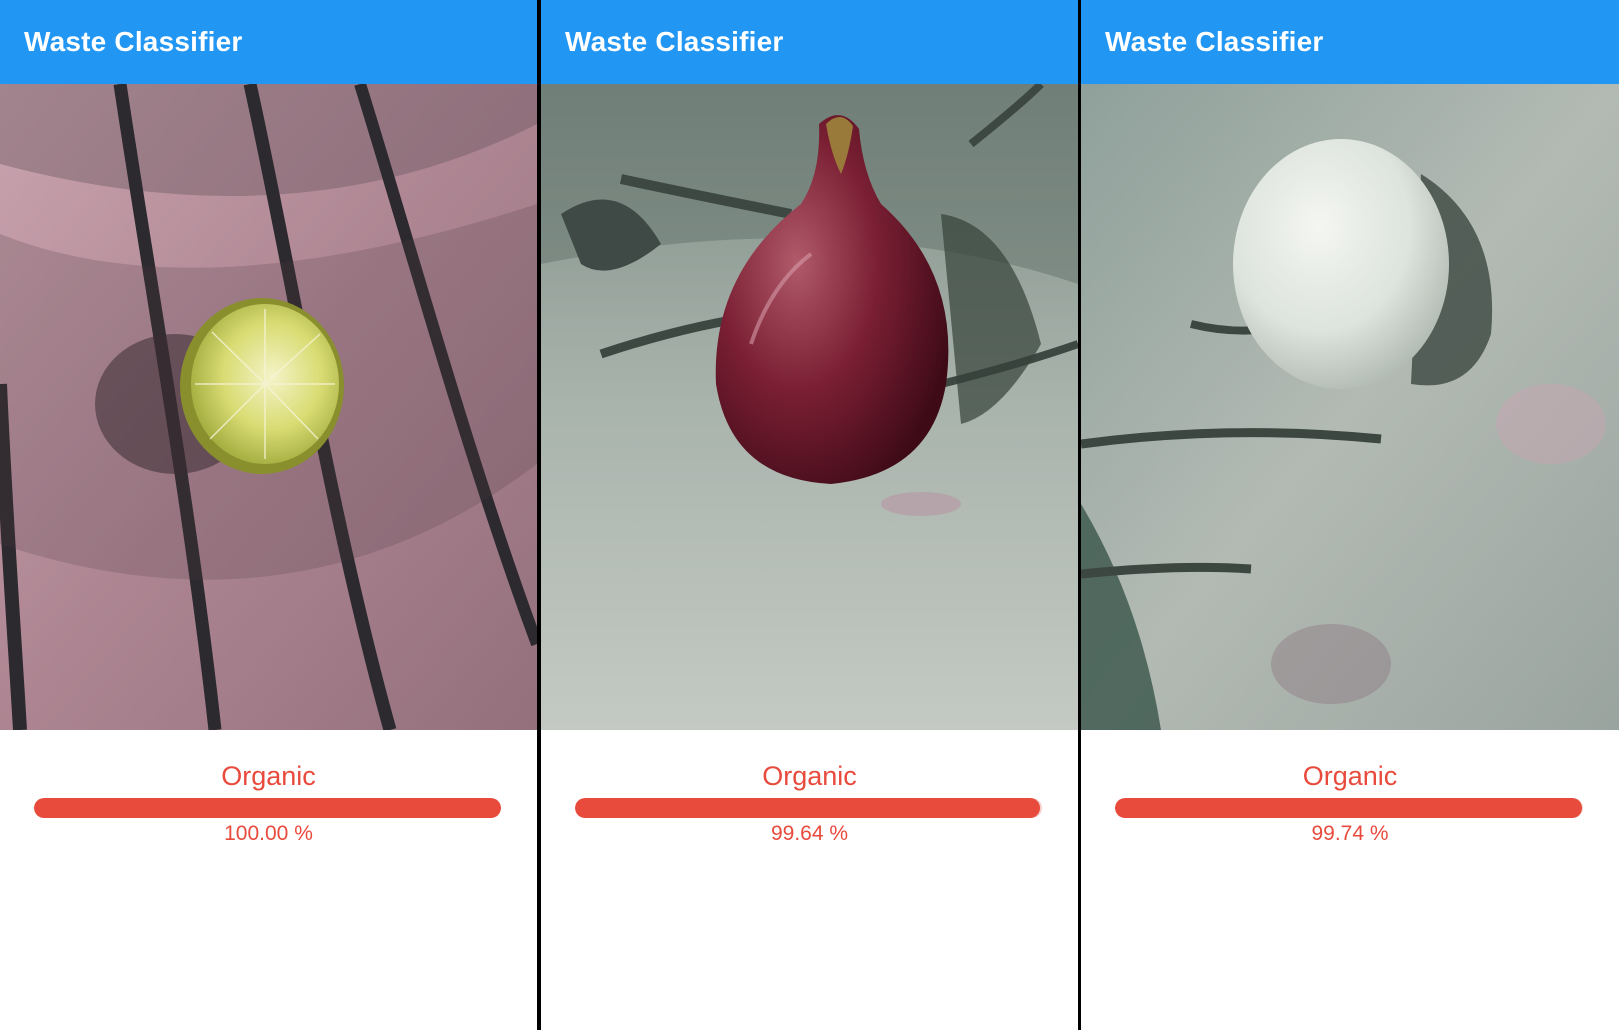 This screenshot has height=1030, width=1619. What do you see at coordinates (809, 833) in the screenshot?
I see `confidence-percent: 99.64 %` at bounding box center [809, 833].